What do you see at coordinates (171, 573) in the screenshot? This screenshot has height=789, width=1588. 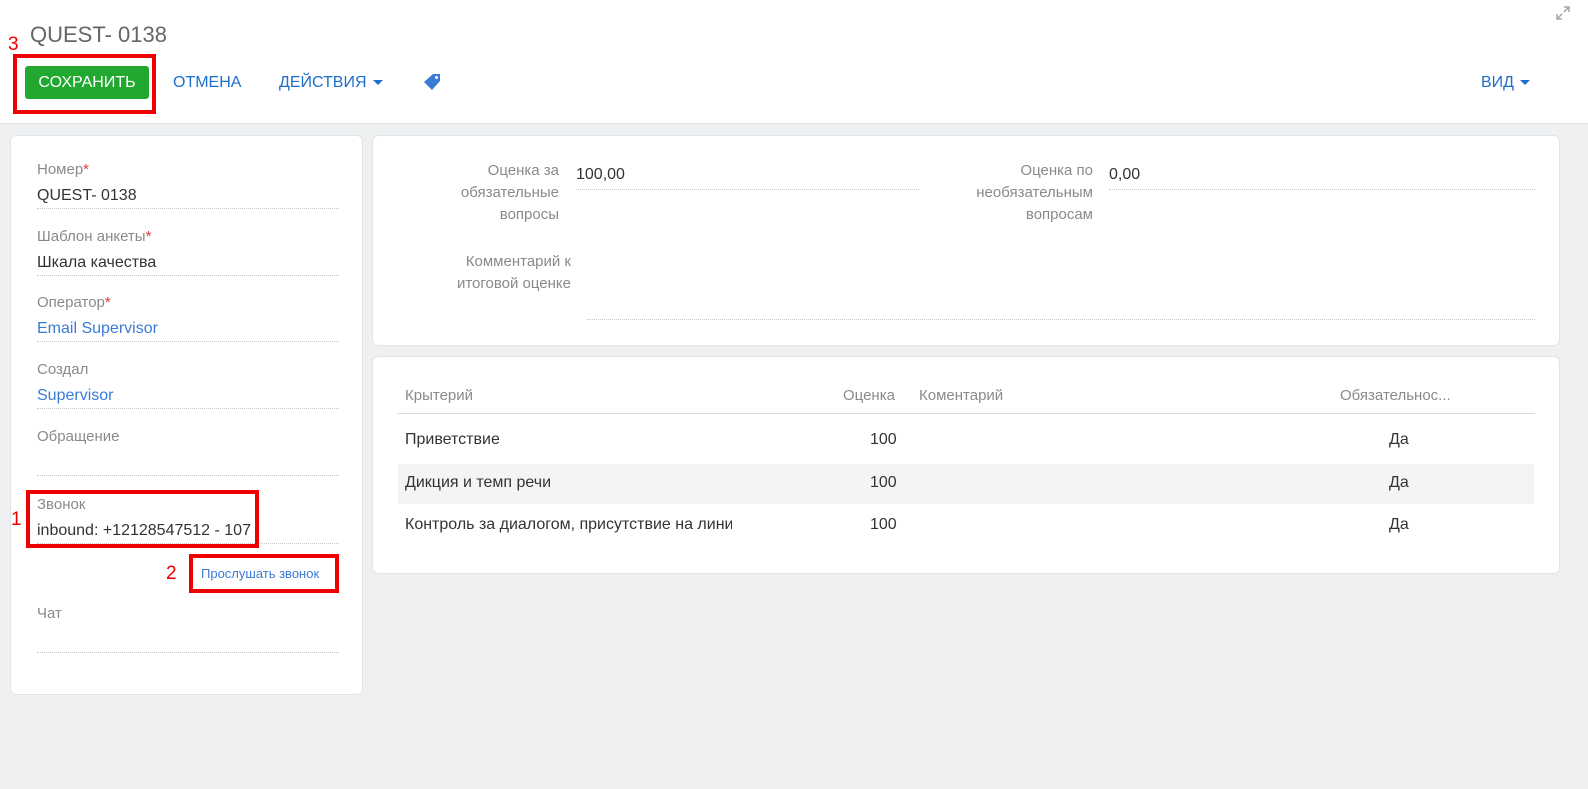 I see `annotation-number-2: 2` at bounding box center [171, 573].